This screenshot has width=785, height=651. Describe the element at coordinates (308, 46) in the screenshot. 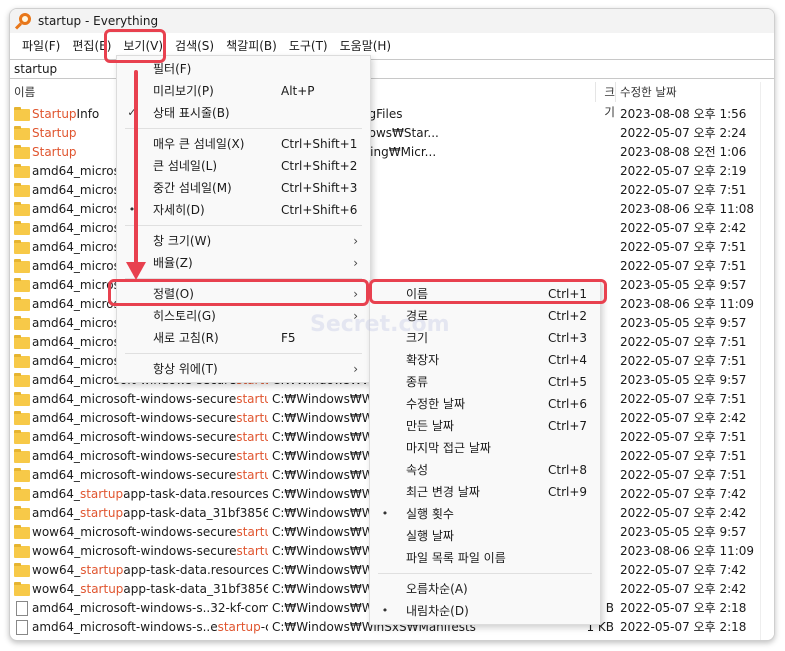

I see `menu-5: 도구(T)` at that location.